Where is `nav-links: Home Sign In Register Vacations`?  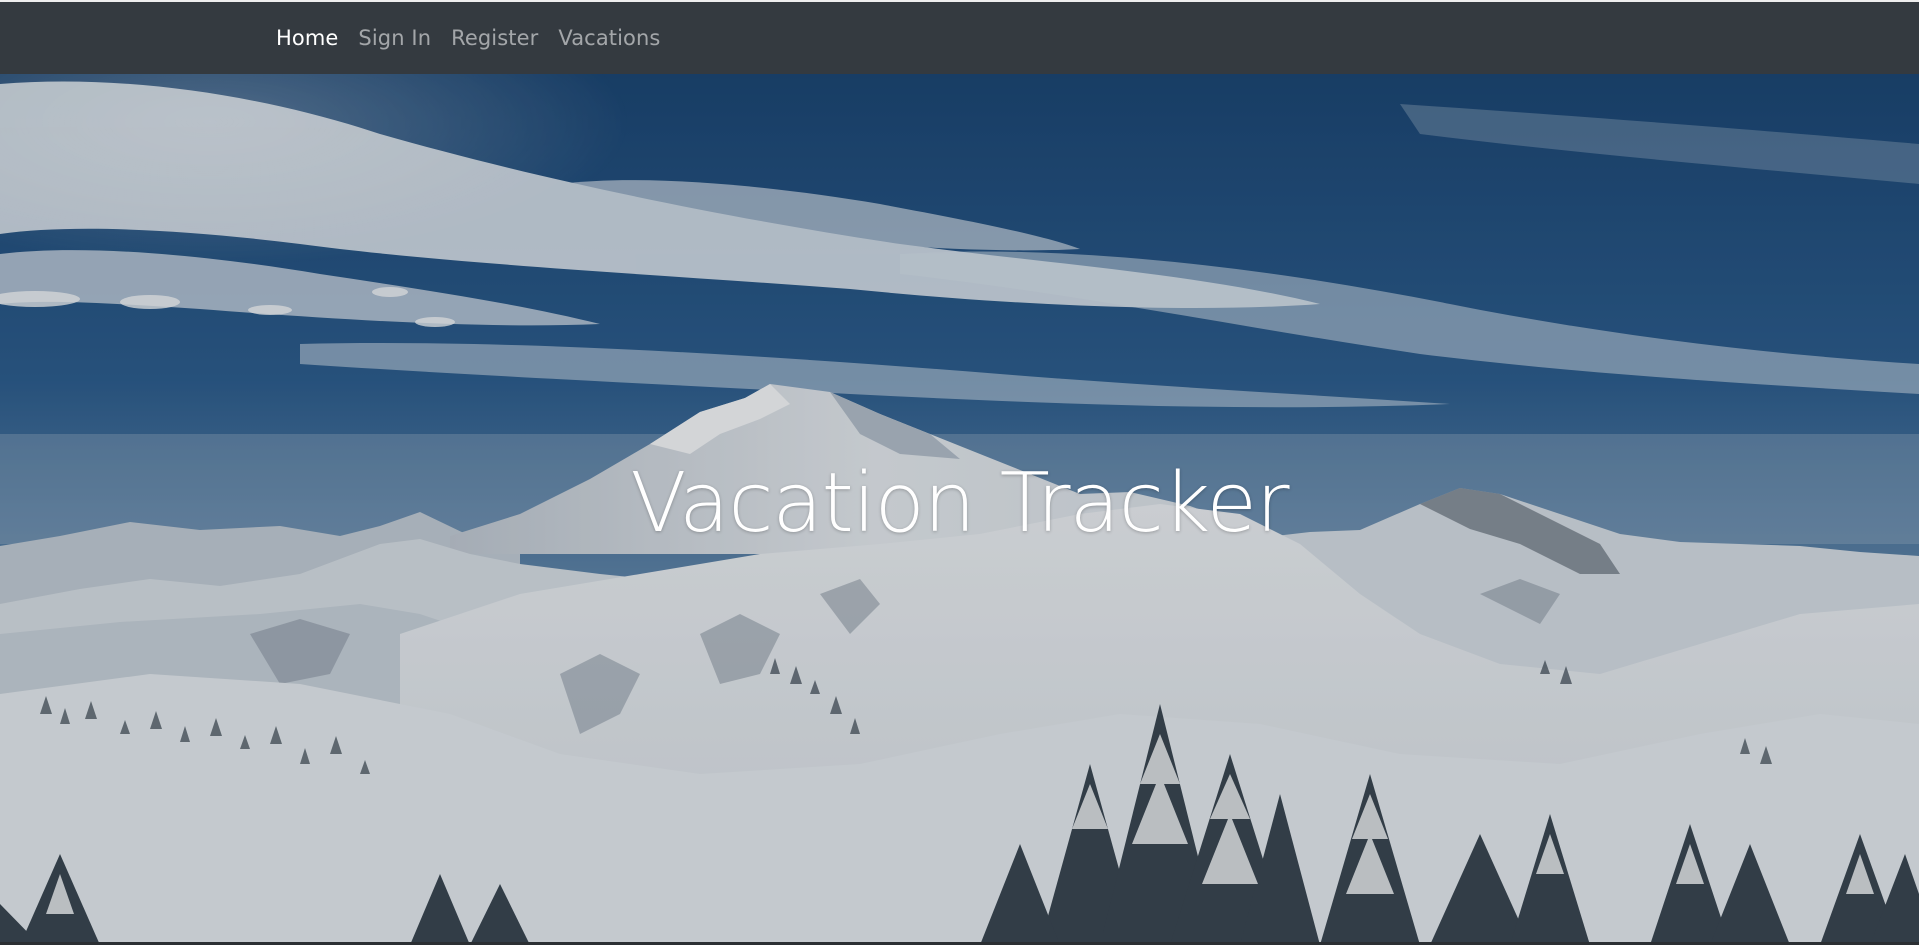
nav-links: Home Sign In Register Vacations is located at coordinates (468, 38).